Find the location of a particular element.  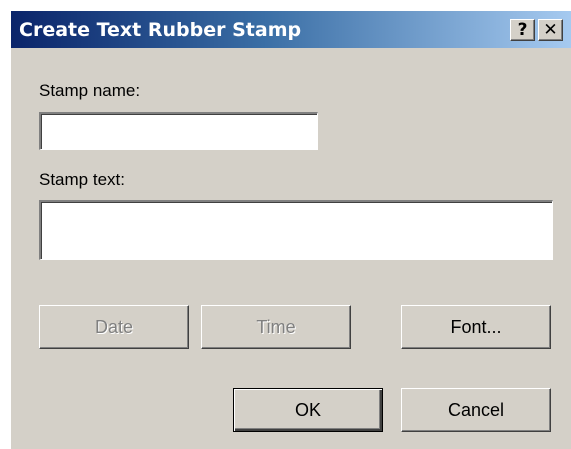

title-bar: Create Text Rubber Stamp ? ✕ is located at coordinates (291, 29).